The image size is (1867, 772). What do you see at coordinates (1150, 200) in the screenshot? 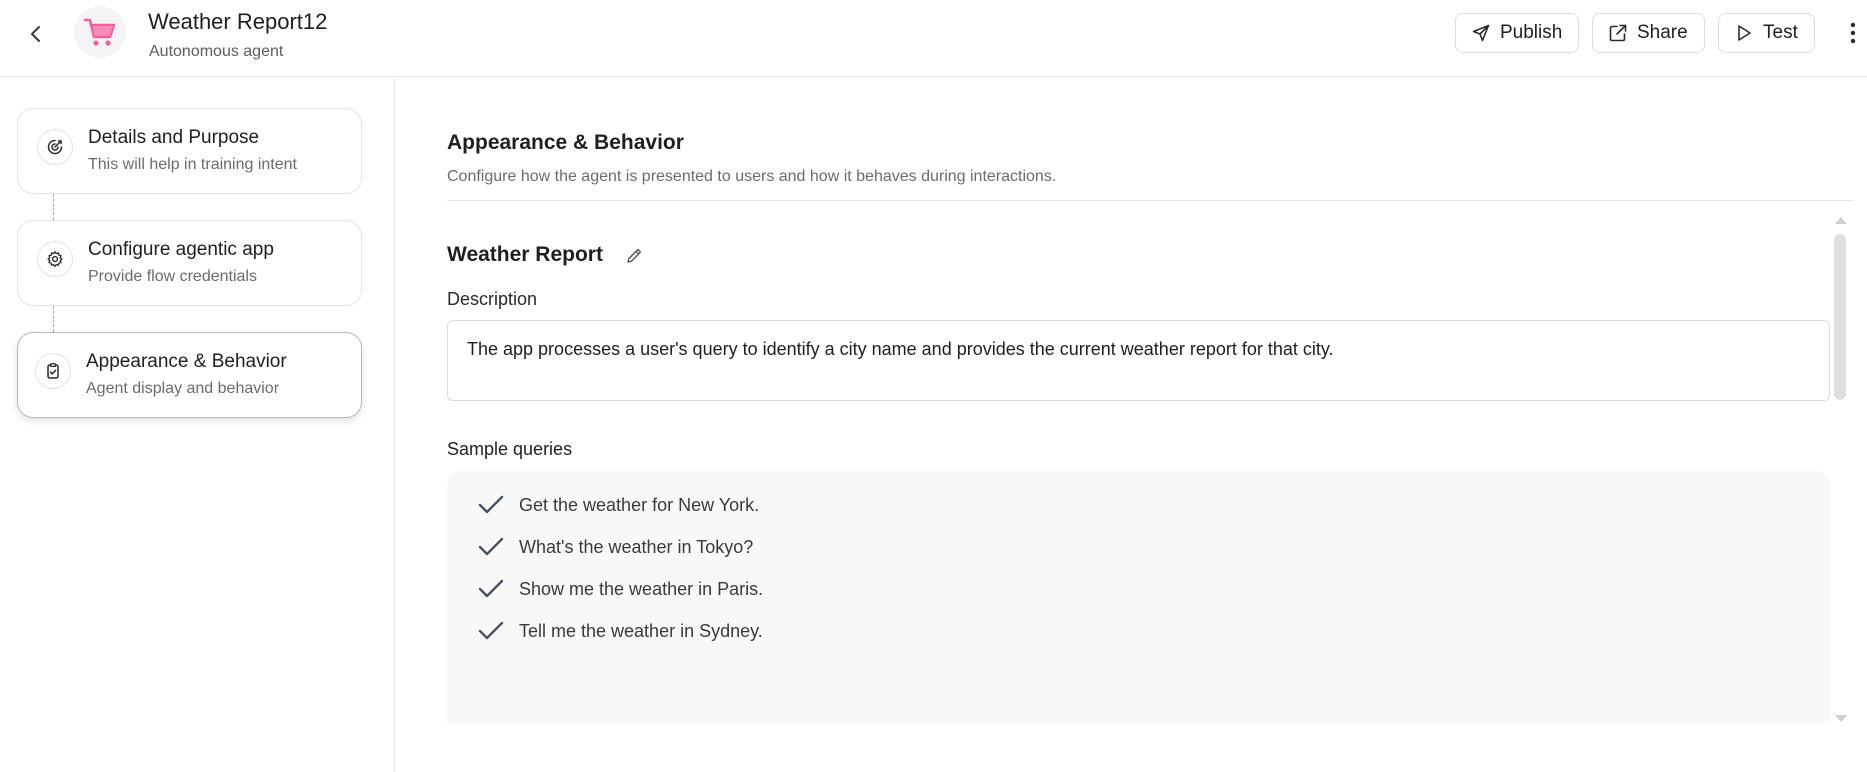
I see `section-divider` at bounding box center [1150, 200].